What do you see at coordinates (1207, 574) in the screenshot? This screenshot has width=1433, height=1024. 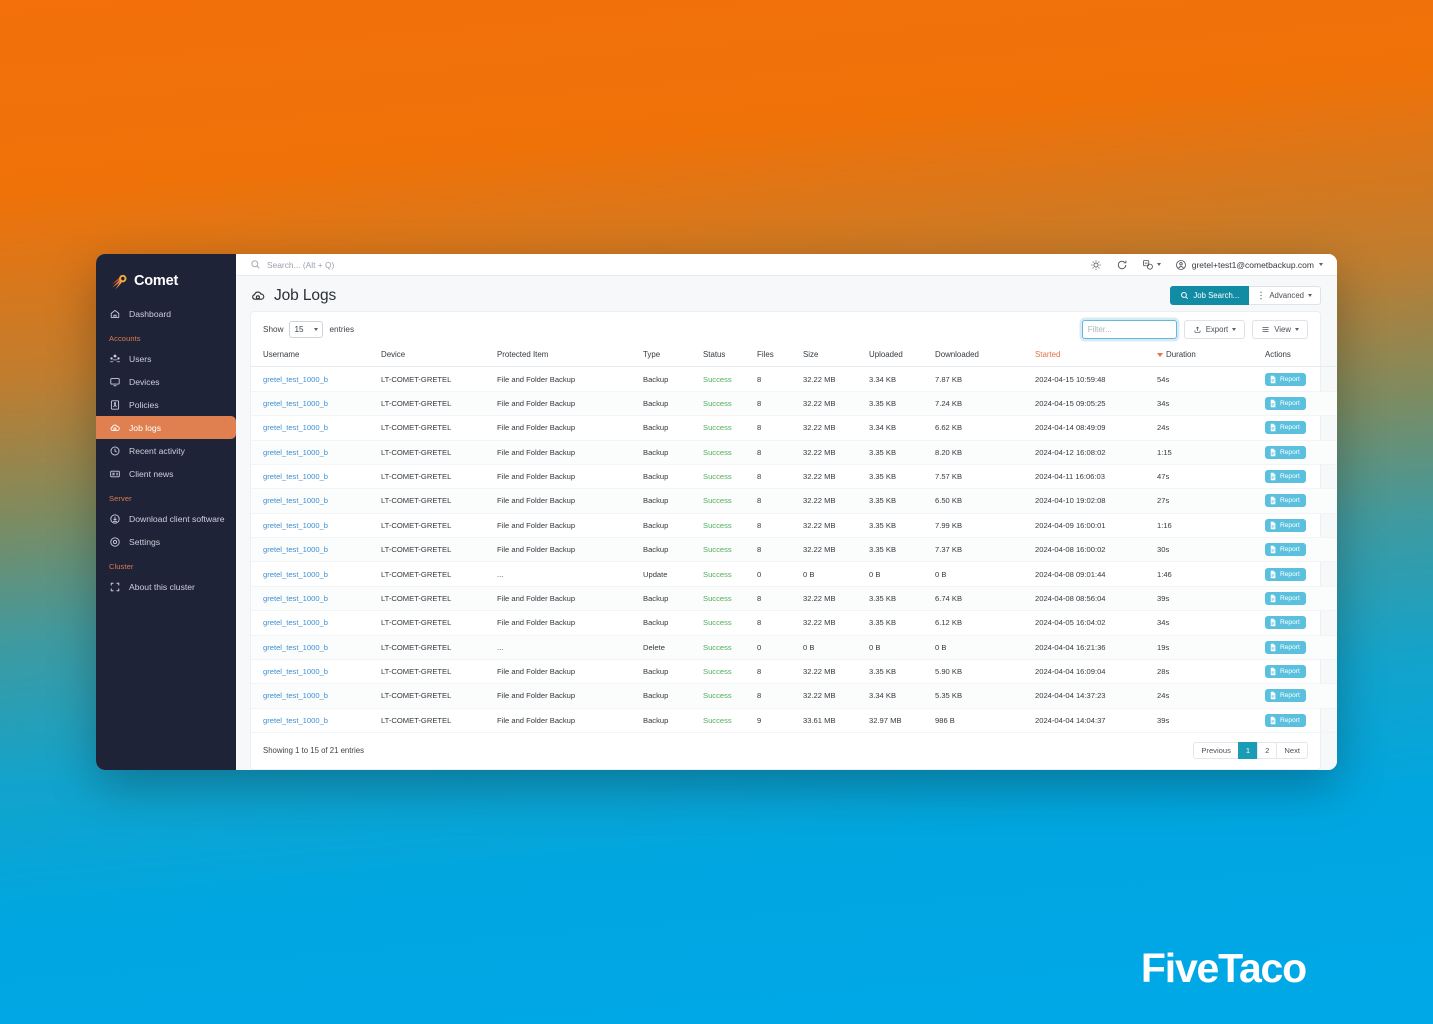 I see `row-duration: 1:46` at bounding box center [1207, 574].